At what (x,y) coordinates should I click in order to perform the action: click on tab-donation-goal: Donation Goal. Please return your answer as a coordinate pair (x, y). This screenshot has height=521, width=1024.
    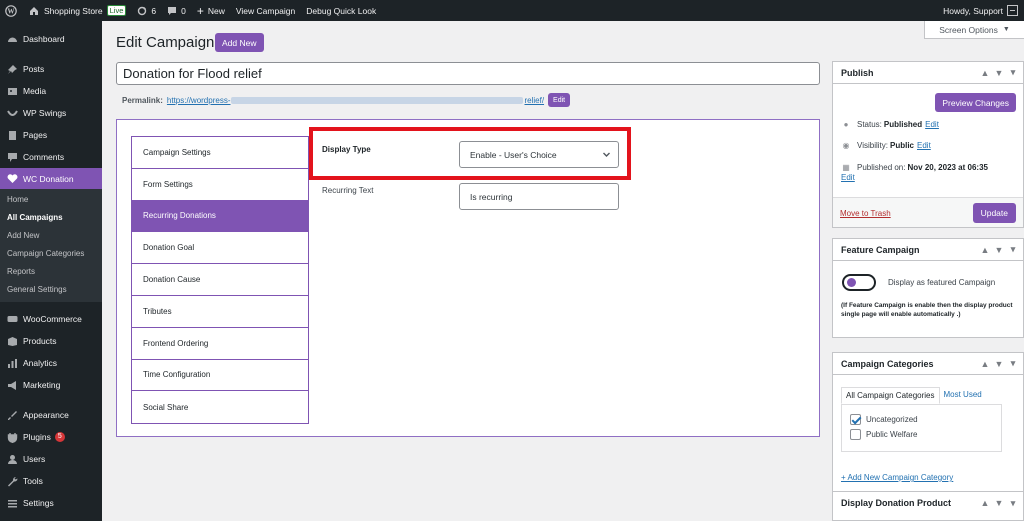
    Looking at the image, I should click on (220, 248).